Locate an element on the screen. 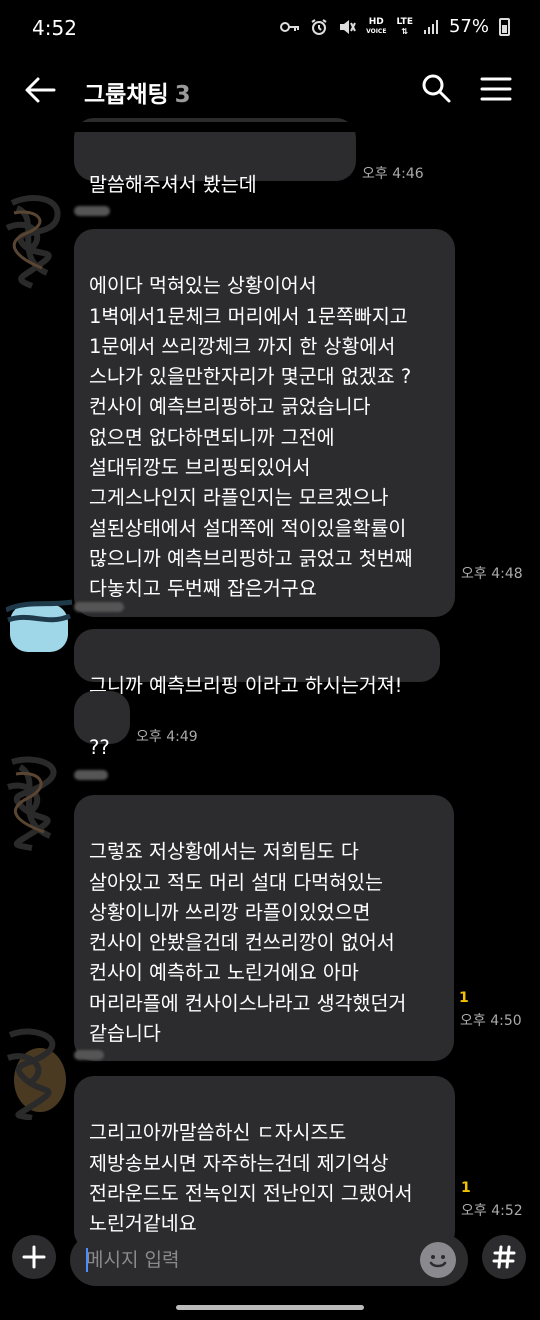  emoji-icon is located at coordinates (438, 1261).